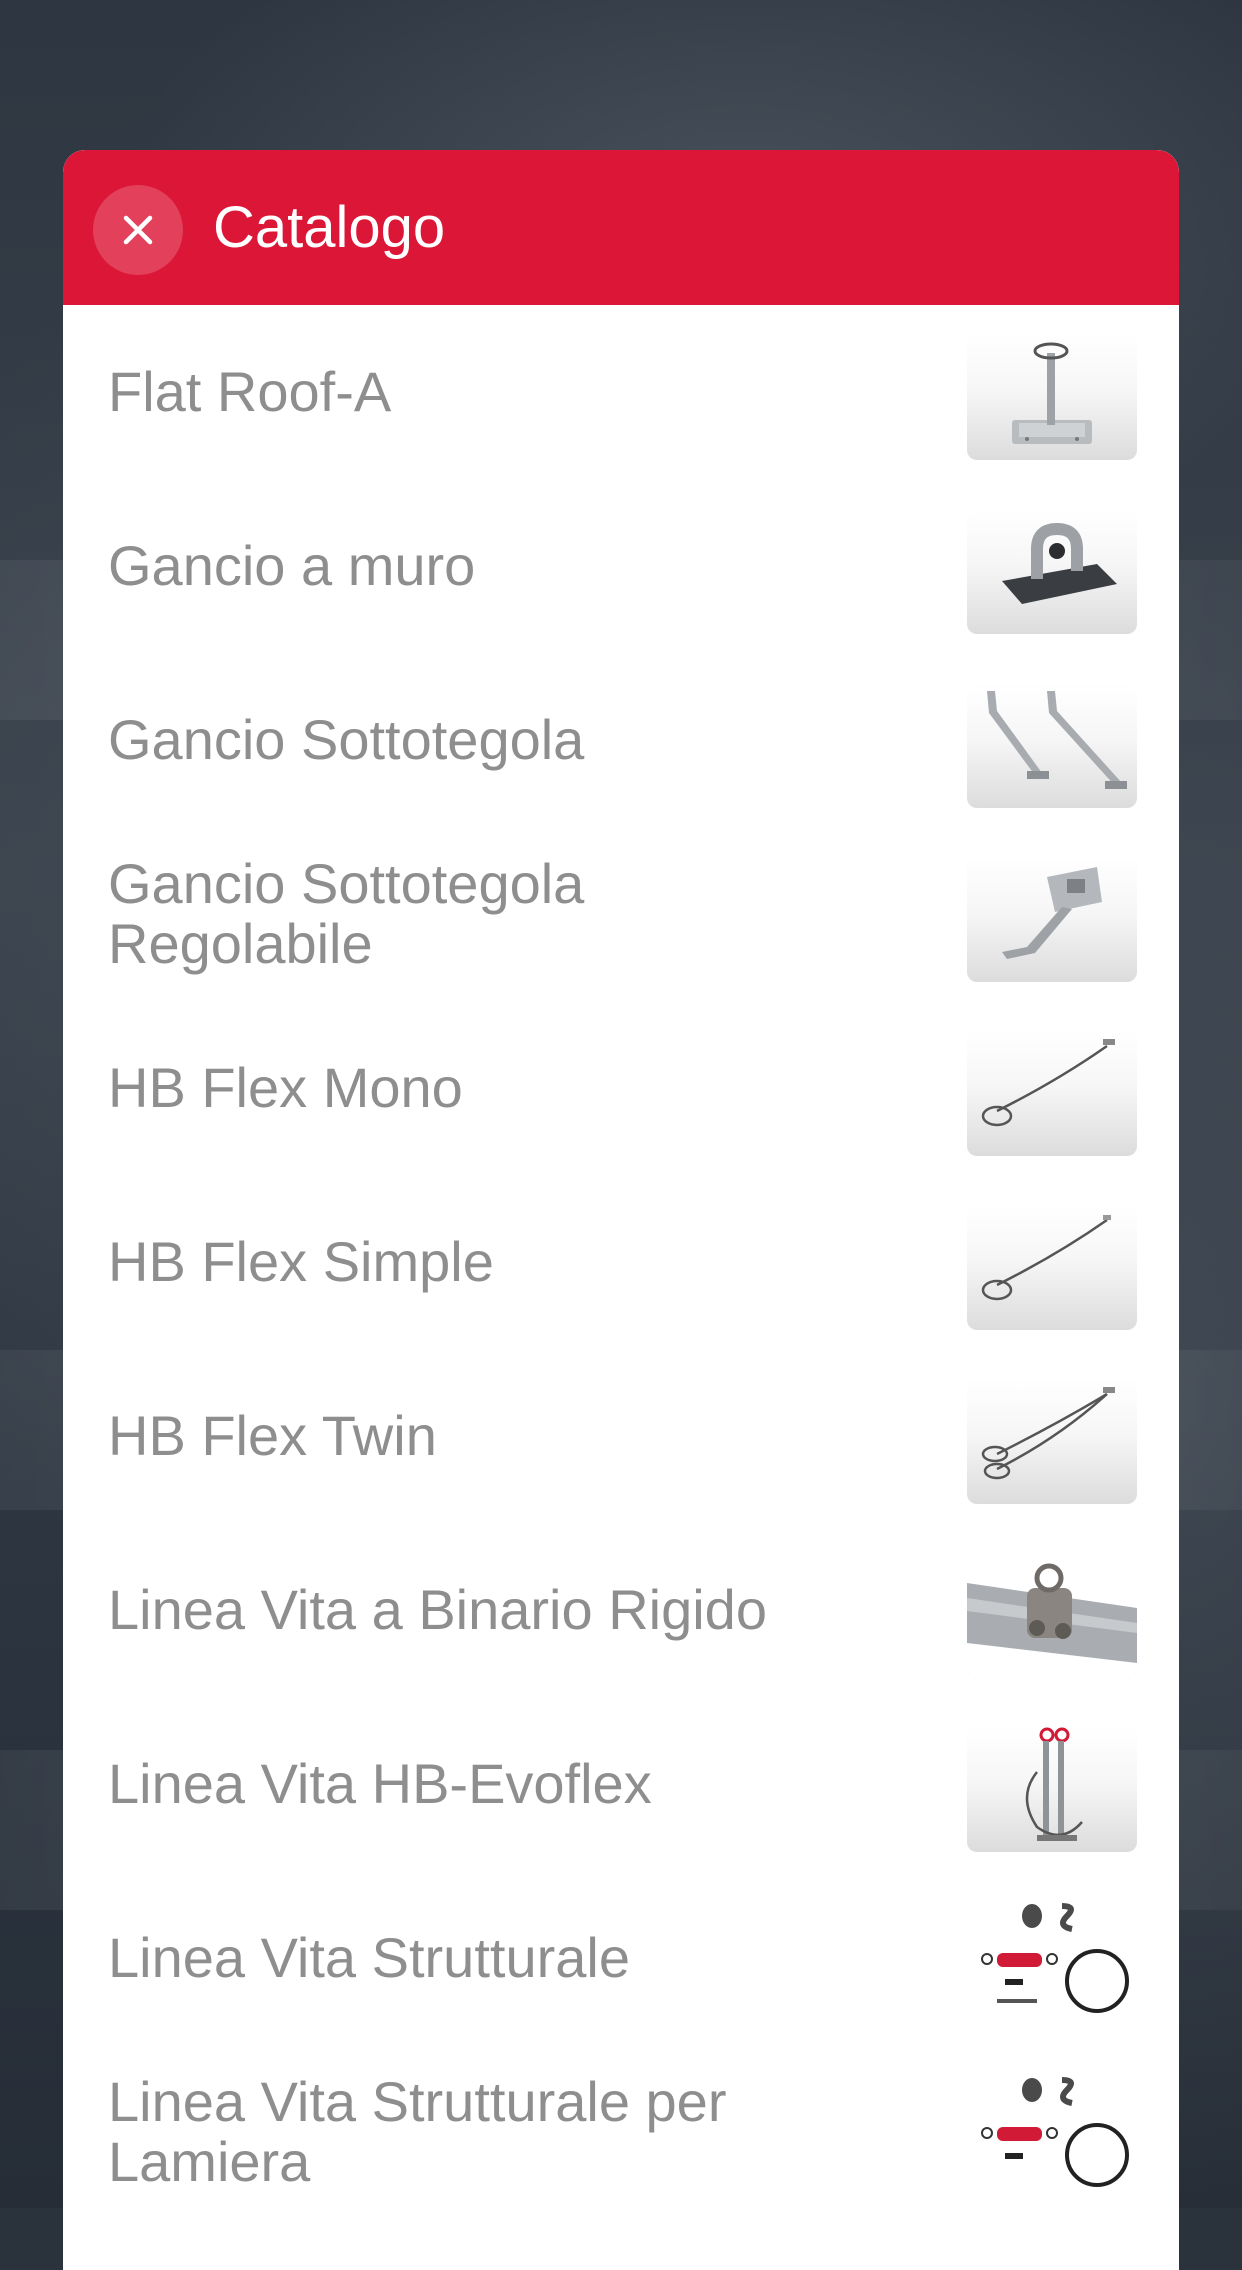 Image resolution: width=1242 pixels, height=2270 pixels. Describe the element at coordinates (417, 2131) in the screenshot. I see `item-label: Linea Vita Strutturale per Lamiera` at that location.